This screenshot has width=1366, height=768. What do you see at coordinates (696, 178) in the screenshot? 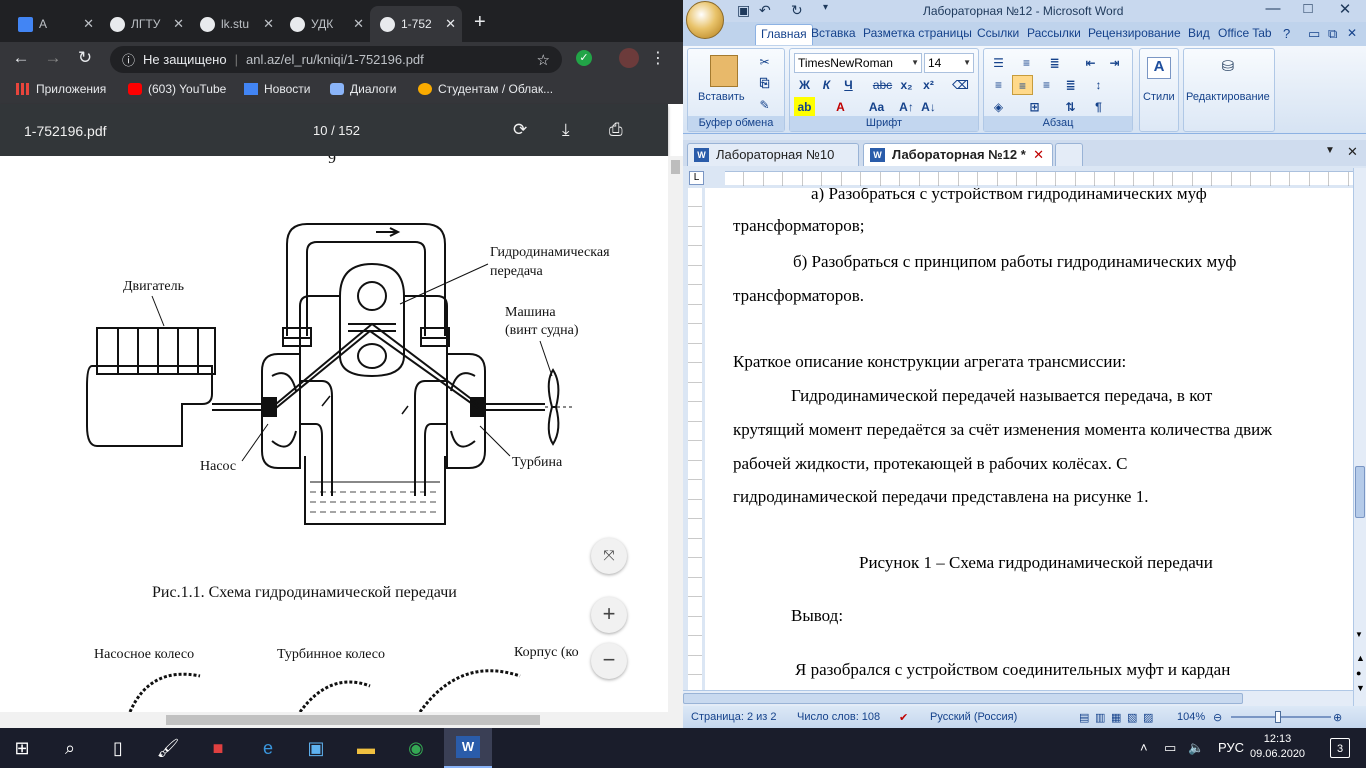
I see `tab-selector-icon: L` at bounding box center [696, 178].